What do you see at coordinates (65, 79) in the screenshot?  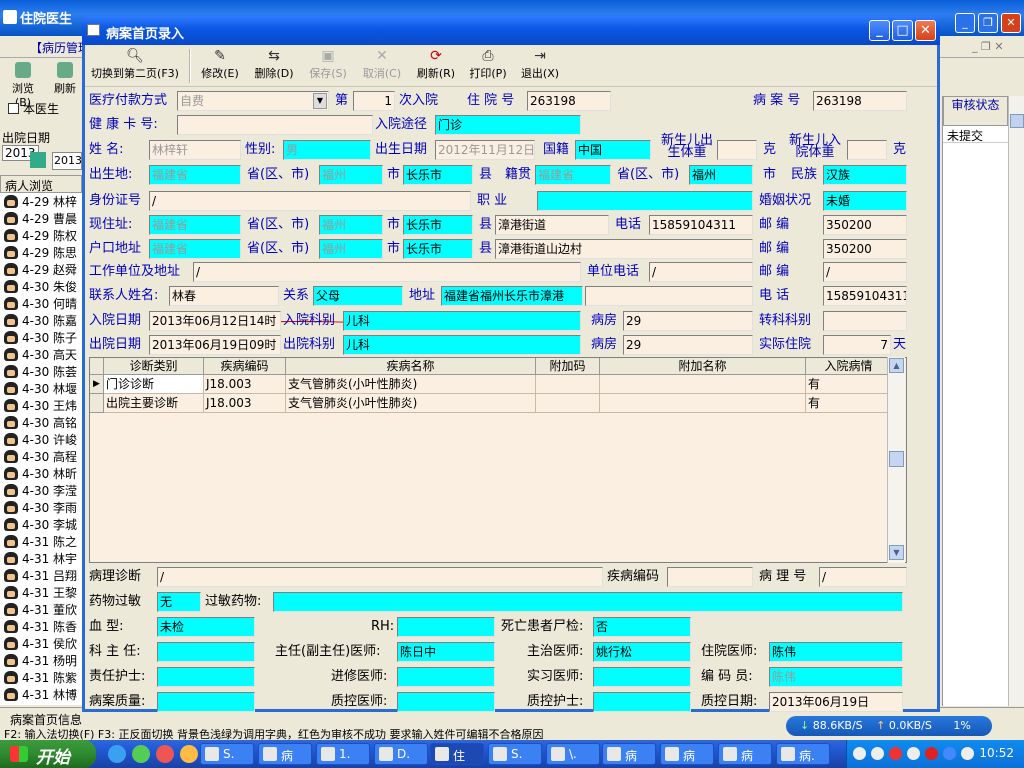 I see `refresh-button: 刷新` at bounding box center [65, 79].